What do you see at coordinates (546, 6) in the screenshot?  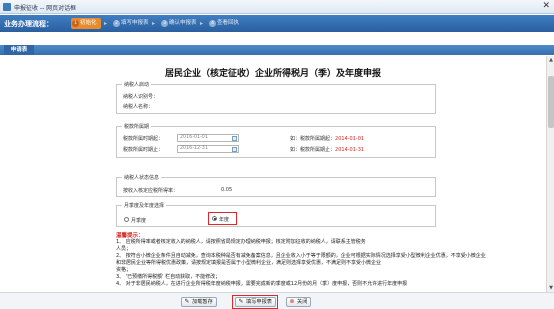 I see `close-icon: ✕` at bounding box center [546, 6].